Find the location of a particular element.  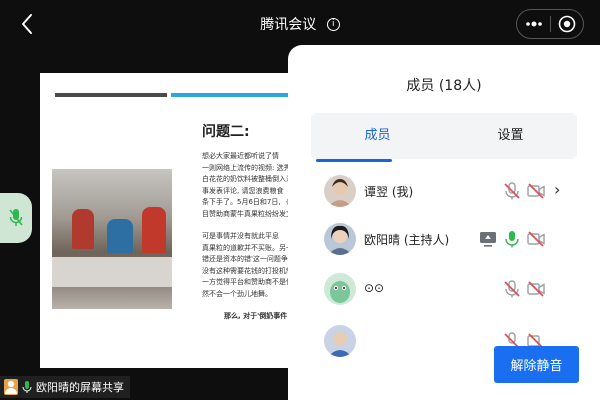

screen-share-icon is located at coordinates (488, 239).